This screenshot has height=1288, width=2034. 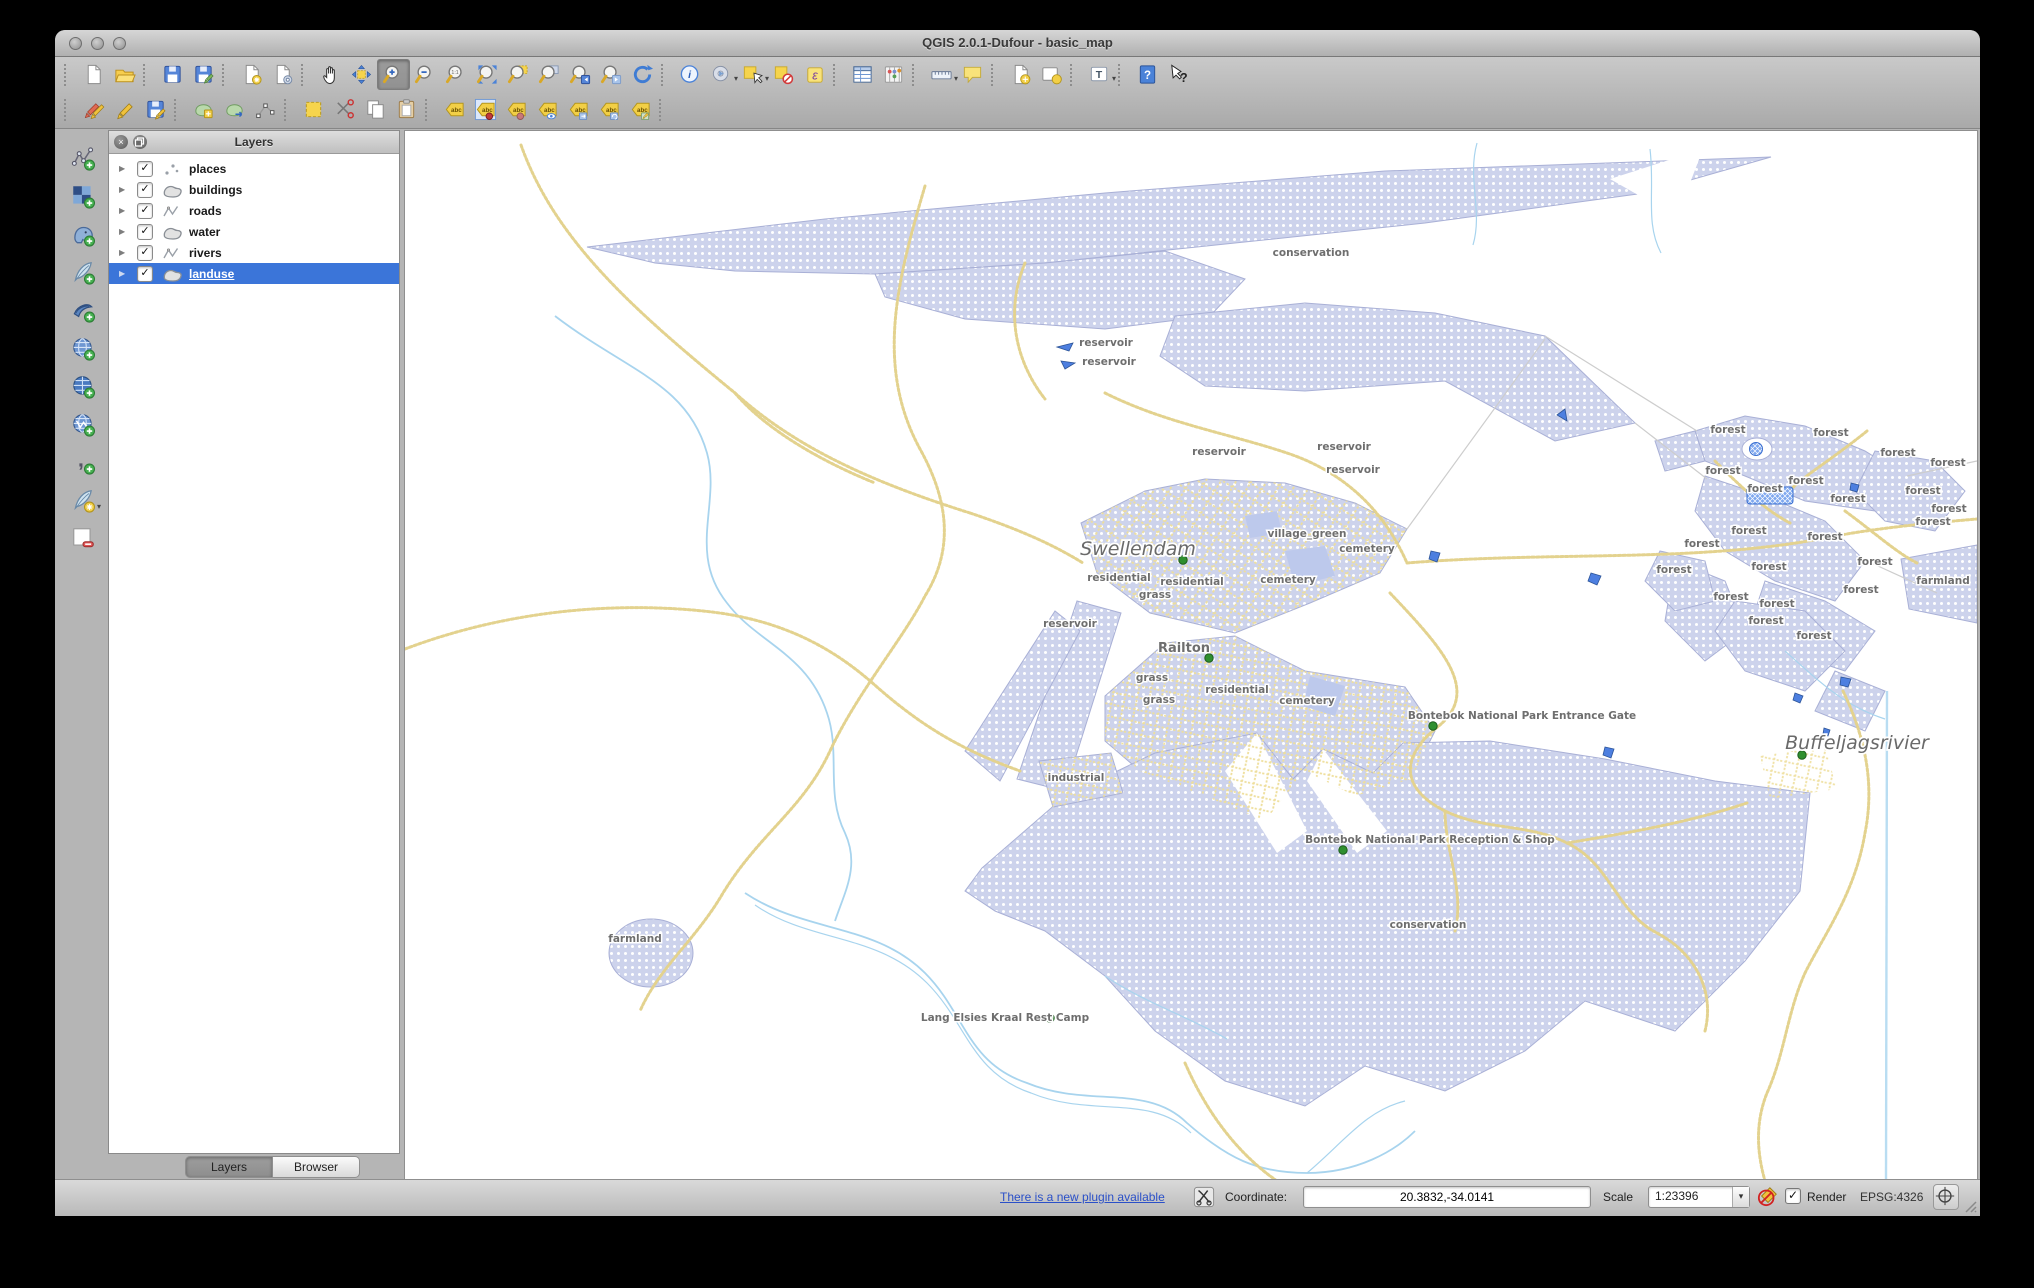 I want to click on zoom-next-button, so click(x=611, y=74).